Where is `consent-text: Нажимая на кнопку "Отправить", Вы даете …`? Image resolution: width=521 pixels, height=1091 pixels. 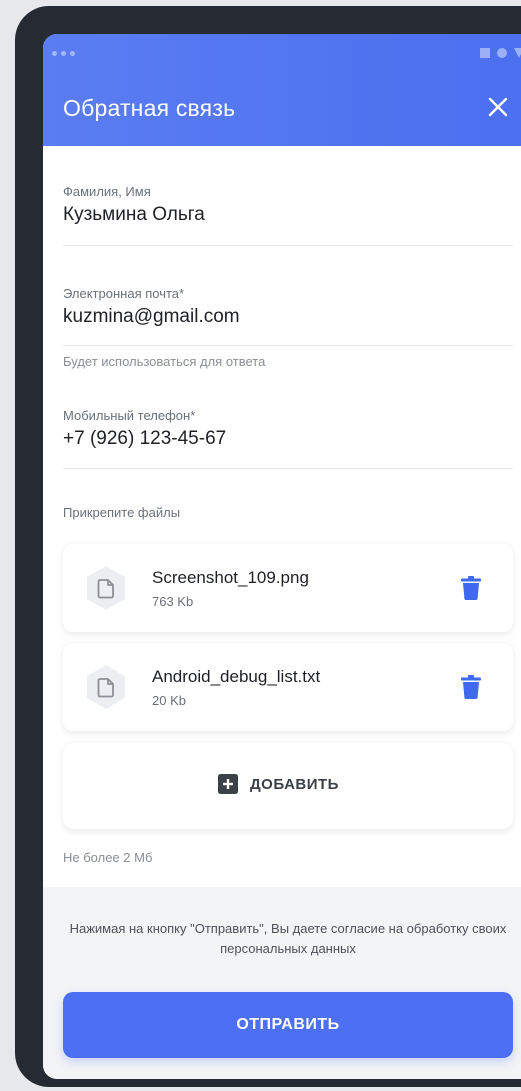
consent-text: Нажимая на кнопку "Отправить", Вы даете … is located at coordinates (288, 938).